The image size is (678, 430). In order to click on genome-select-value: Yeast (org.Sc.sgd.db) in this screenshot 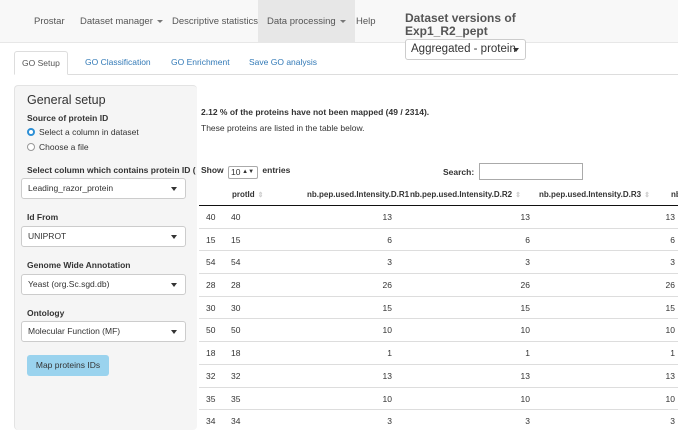, I will do `click(69, 284)`.